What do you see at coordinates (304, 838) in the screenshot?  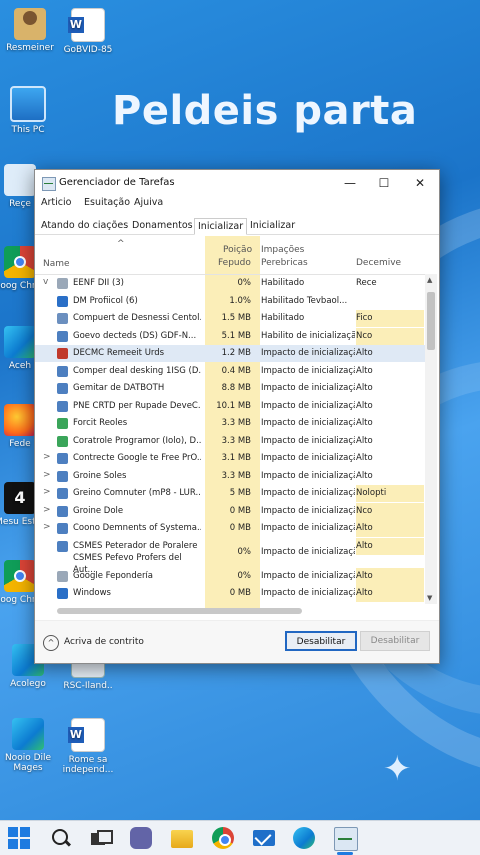 I see `edge-icon` at bounding box center [304, 838].